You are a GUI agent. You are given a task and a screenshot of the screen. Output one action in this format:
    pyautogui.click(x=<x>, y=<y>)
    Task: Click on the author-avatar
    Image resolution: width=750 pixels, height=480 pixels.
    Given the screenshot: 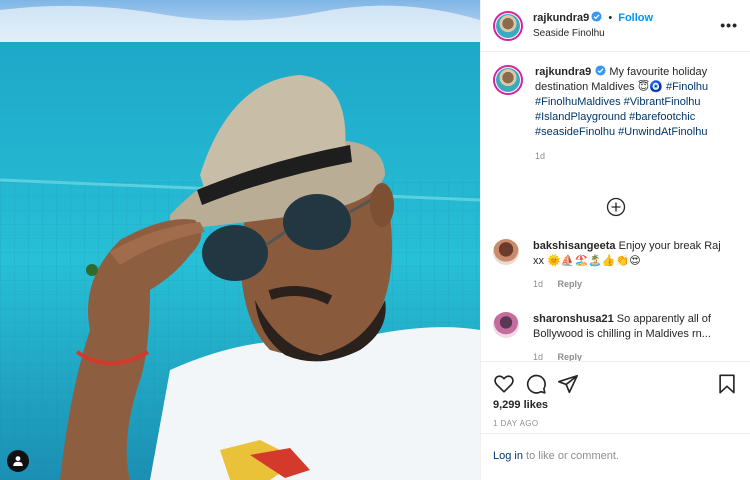 What is the action you would take?
    pyautogui.click(x=508, y=25)
    